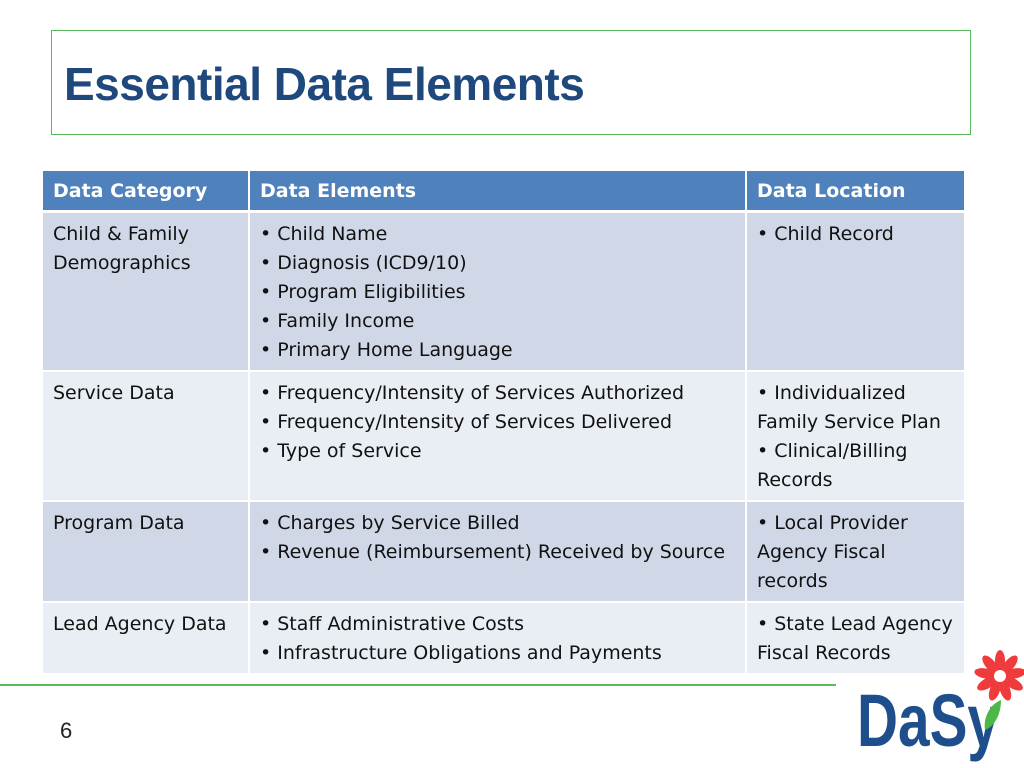 The width and height of the screenshot is (1024, 768). Describe the element at coordinates (497, 653) in the screenshot. I see `element-item: Infrastructure Obligations and Payments` at that location.